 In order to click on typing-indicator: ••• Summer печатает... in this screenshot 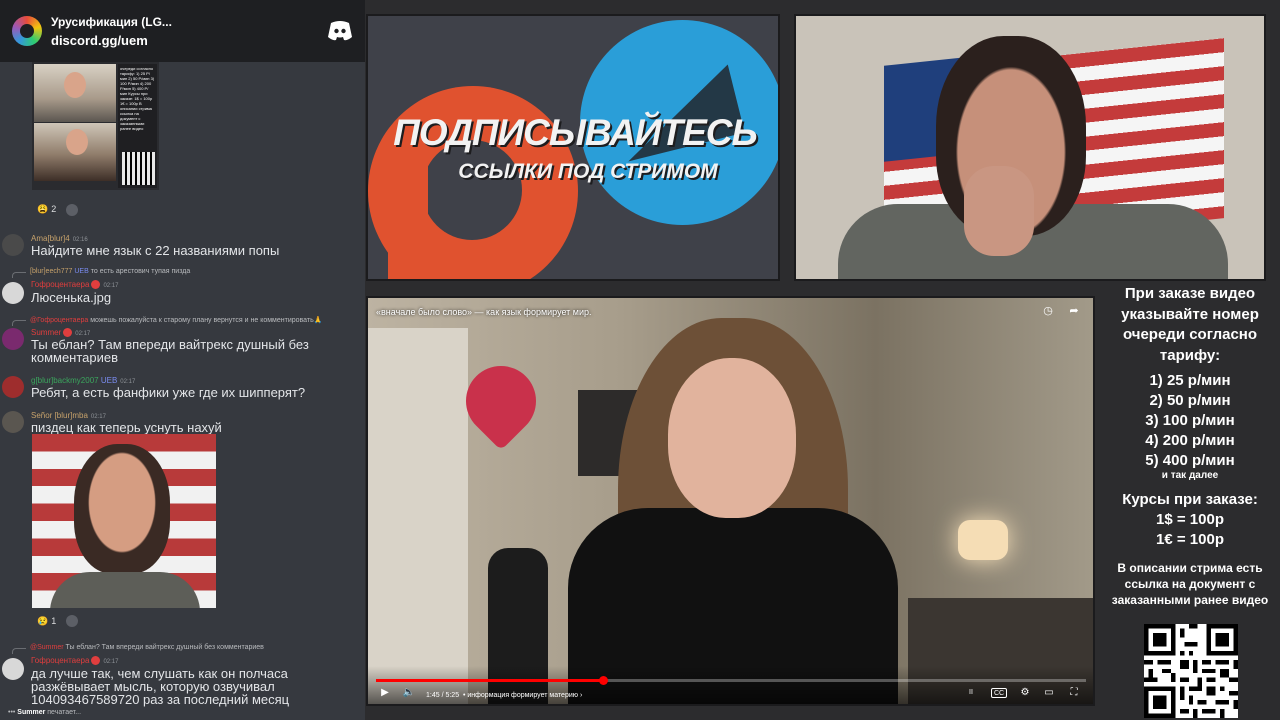, I will do `click(45, 712)`.